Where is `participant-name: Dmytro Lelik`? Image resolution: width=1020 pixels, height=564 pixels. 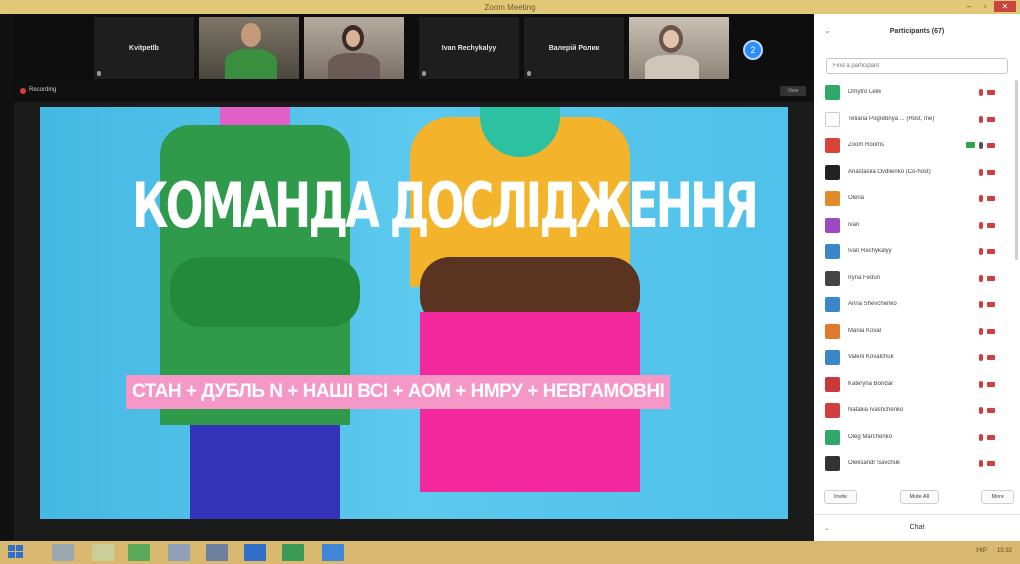 participant-name: Dmytro Lelik is located at coordinates (865, 92).